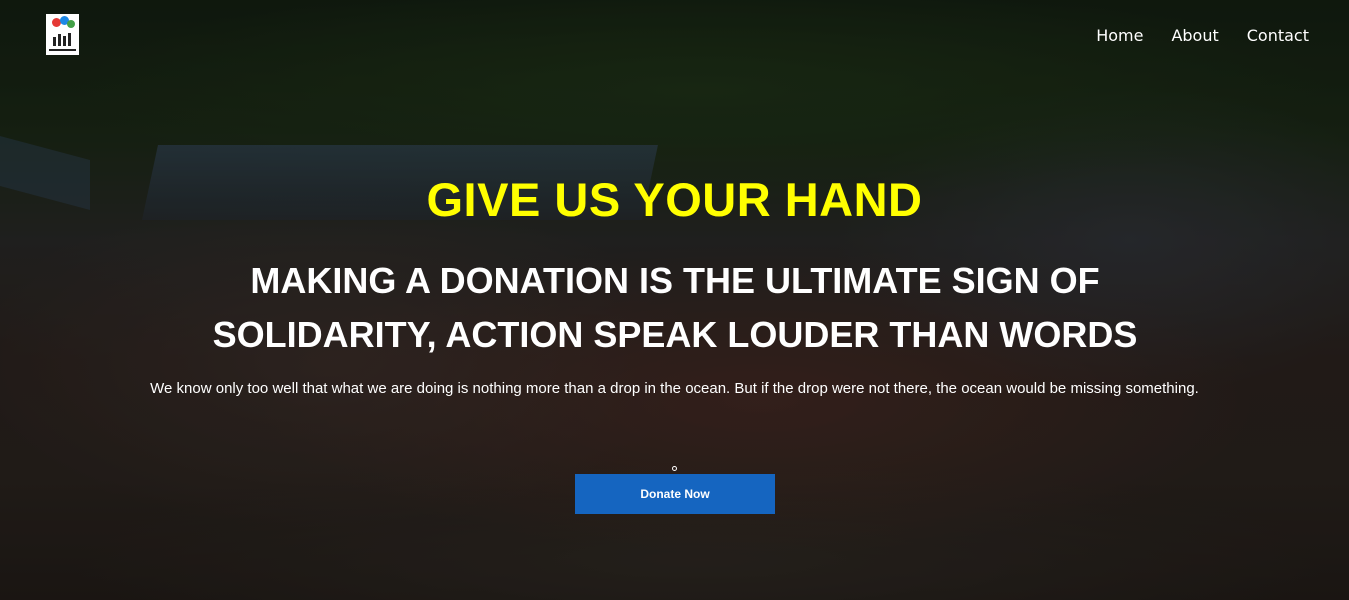 The image size is (1349, 600). What do you see at coordinates (62, 34) in the screenshot?
I see `charity-hands-logo-icon` at bounding box center [62, 34].